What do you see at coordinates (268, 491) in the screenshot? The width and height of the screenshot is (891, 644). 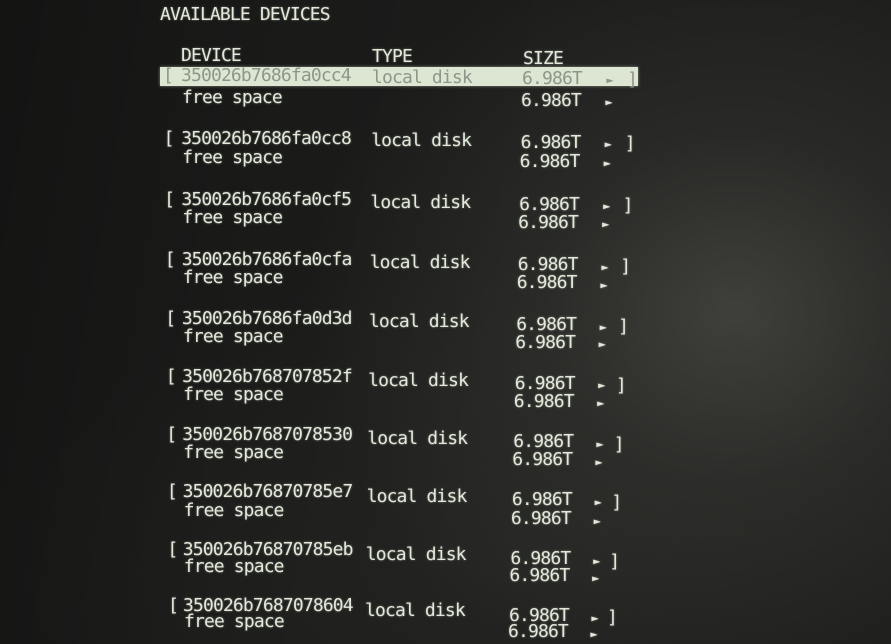 I see `disk-name: 350026b76870785e7` at bounding box center [268, 491].